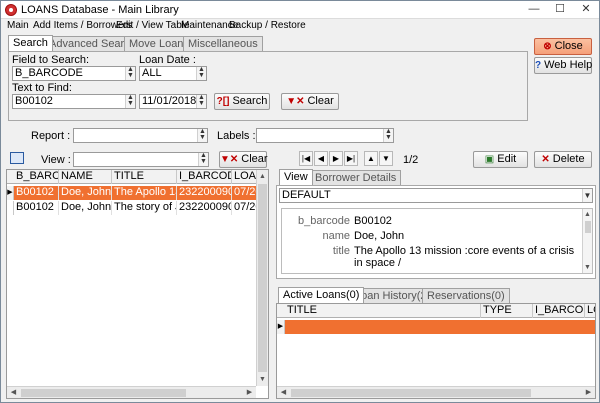 This screenshot has height=403, width=600. I want to click on text-to-find-label: Text to Find:, so click(42, 88).